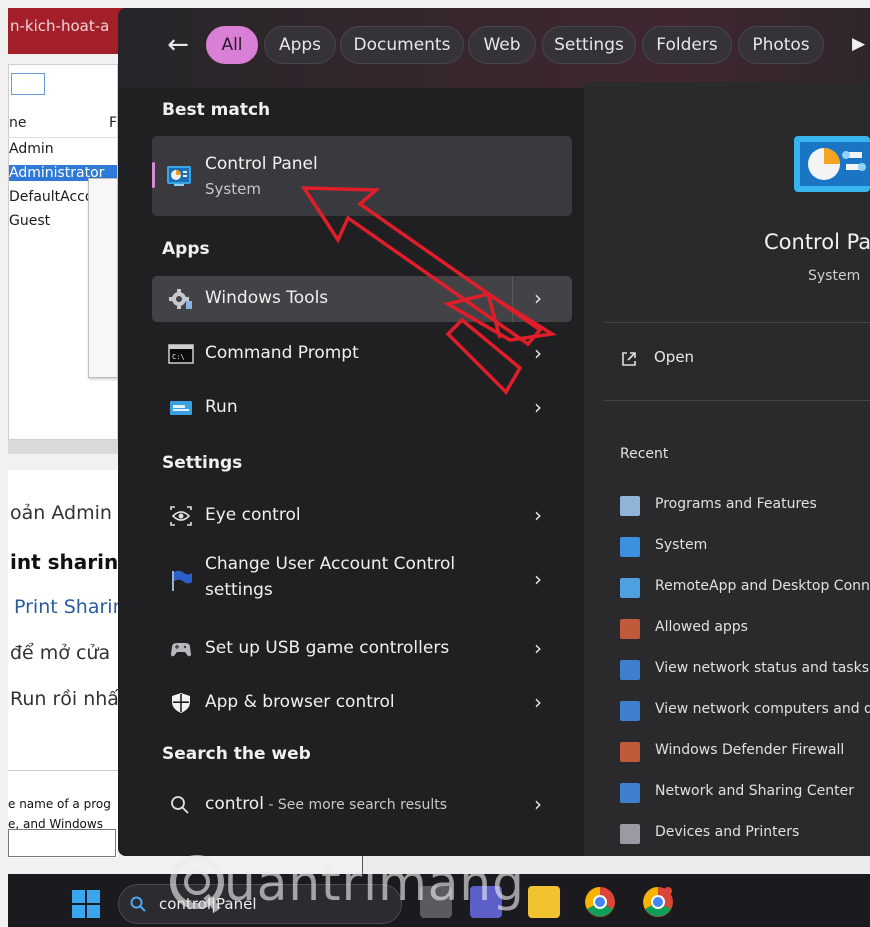 This screenshot has height=927, width=870. What do you see at coordinates (600, 902) in the screenshot?
I see `chrome-icon` at bounding box center [600, 902].